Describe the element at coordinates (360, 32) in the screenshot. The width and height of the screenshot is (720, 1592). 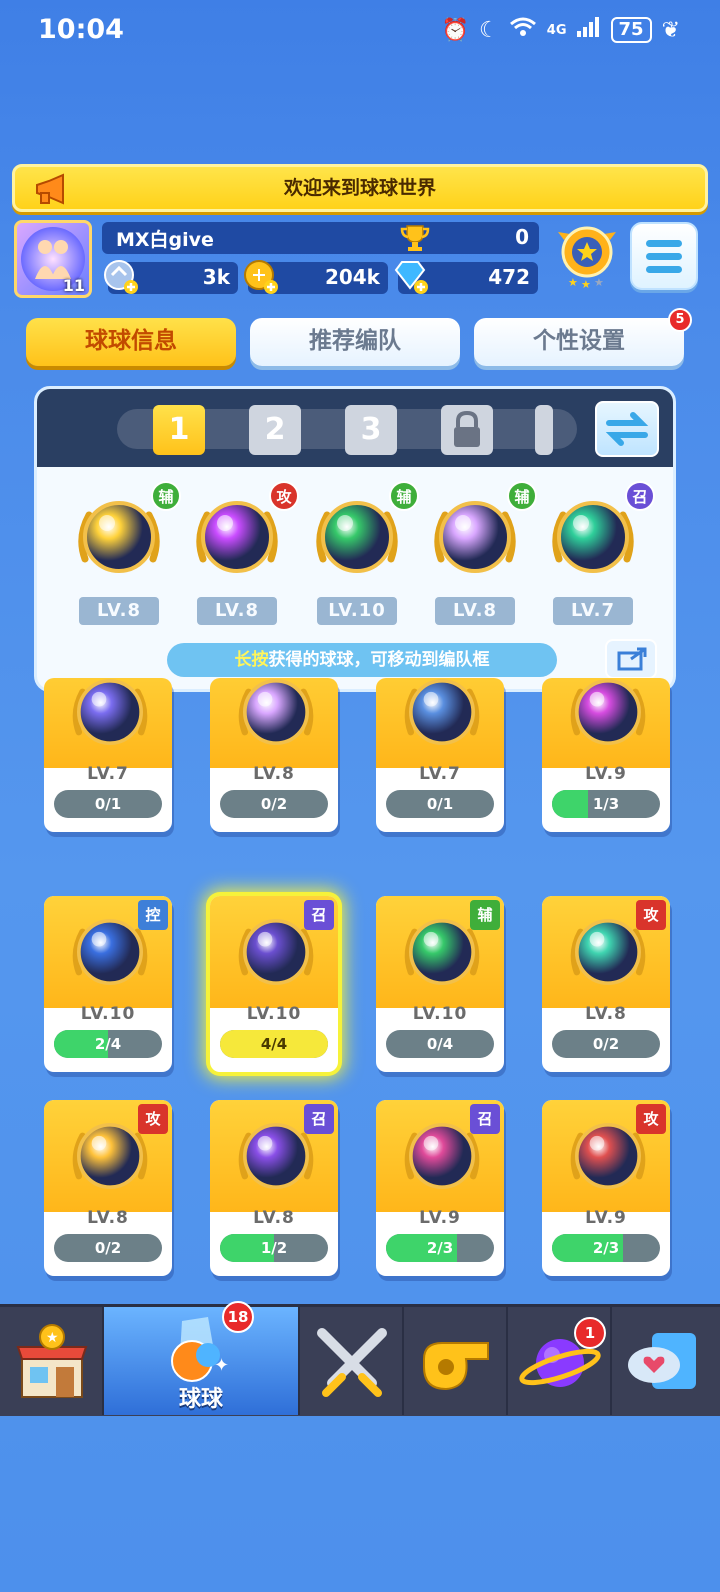
I see `status-bar: 10:04 ⏰ ☾ 4G 75 ❦` at that location.